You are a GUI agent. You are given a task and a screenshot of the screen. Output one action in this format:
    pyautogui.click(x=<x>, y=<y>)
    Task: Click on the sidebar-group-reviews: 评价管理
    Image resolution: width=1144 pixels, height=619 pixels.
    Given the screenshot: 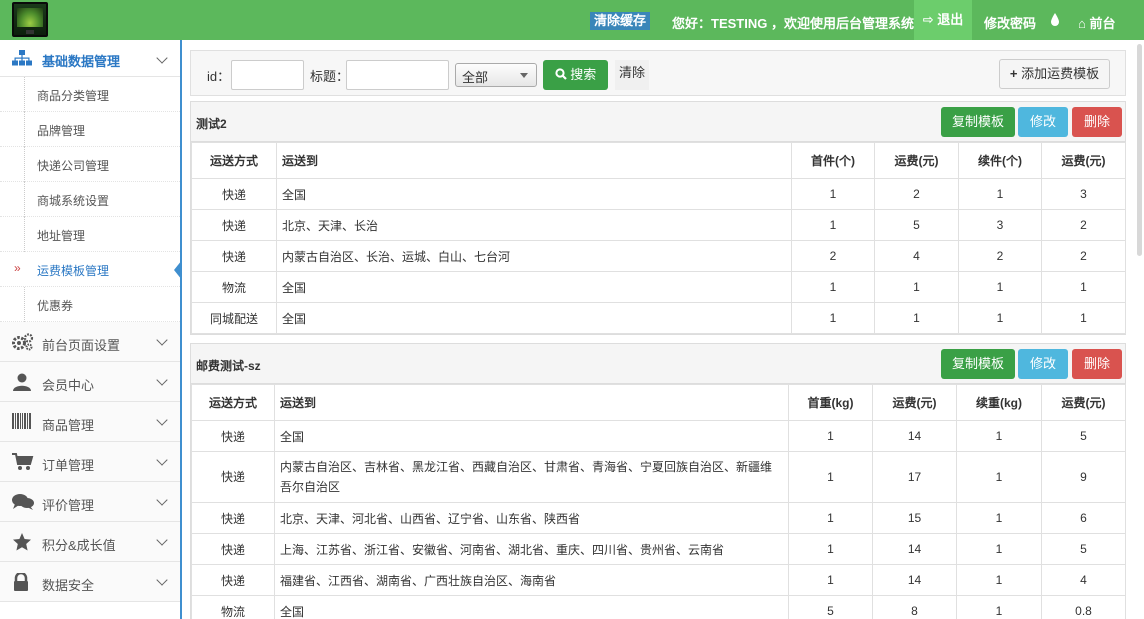 What is the action you would take?
    pyautogui.click(x=90, y=502)
    